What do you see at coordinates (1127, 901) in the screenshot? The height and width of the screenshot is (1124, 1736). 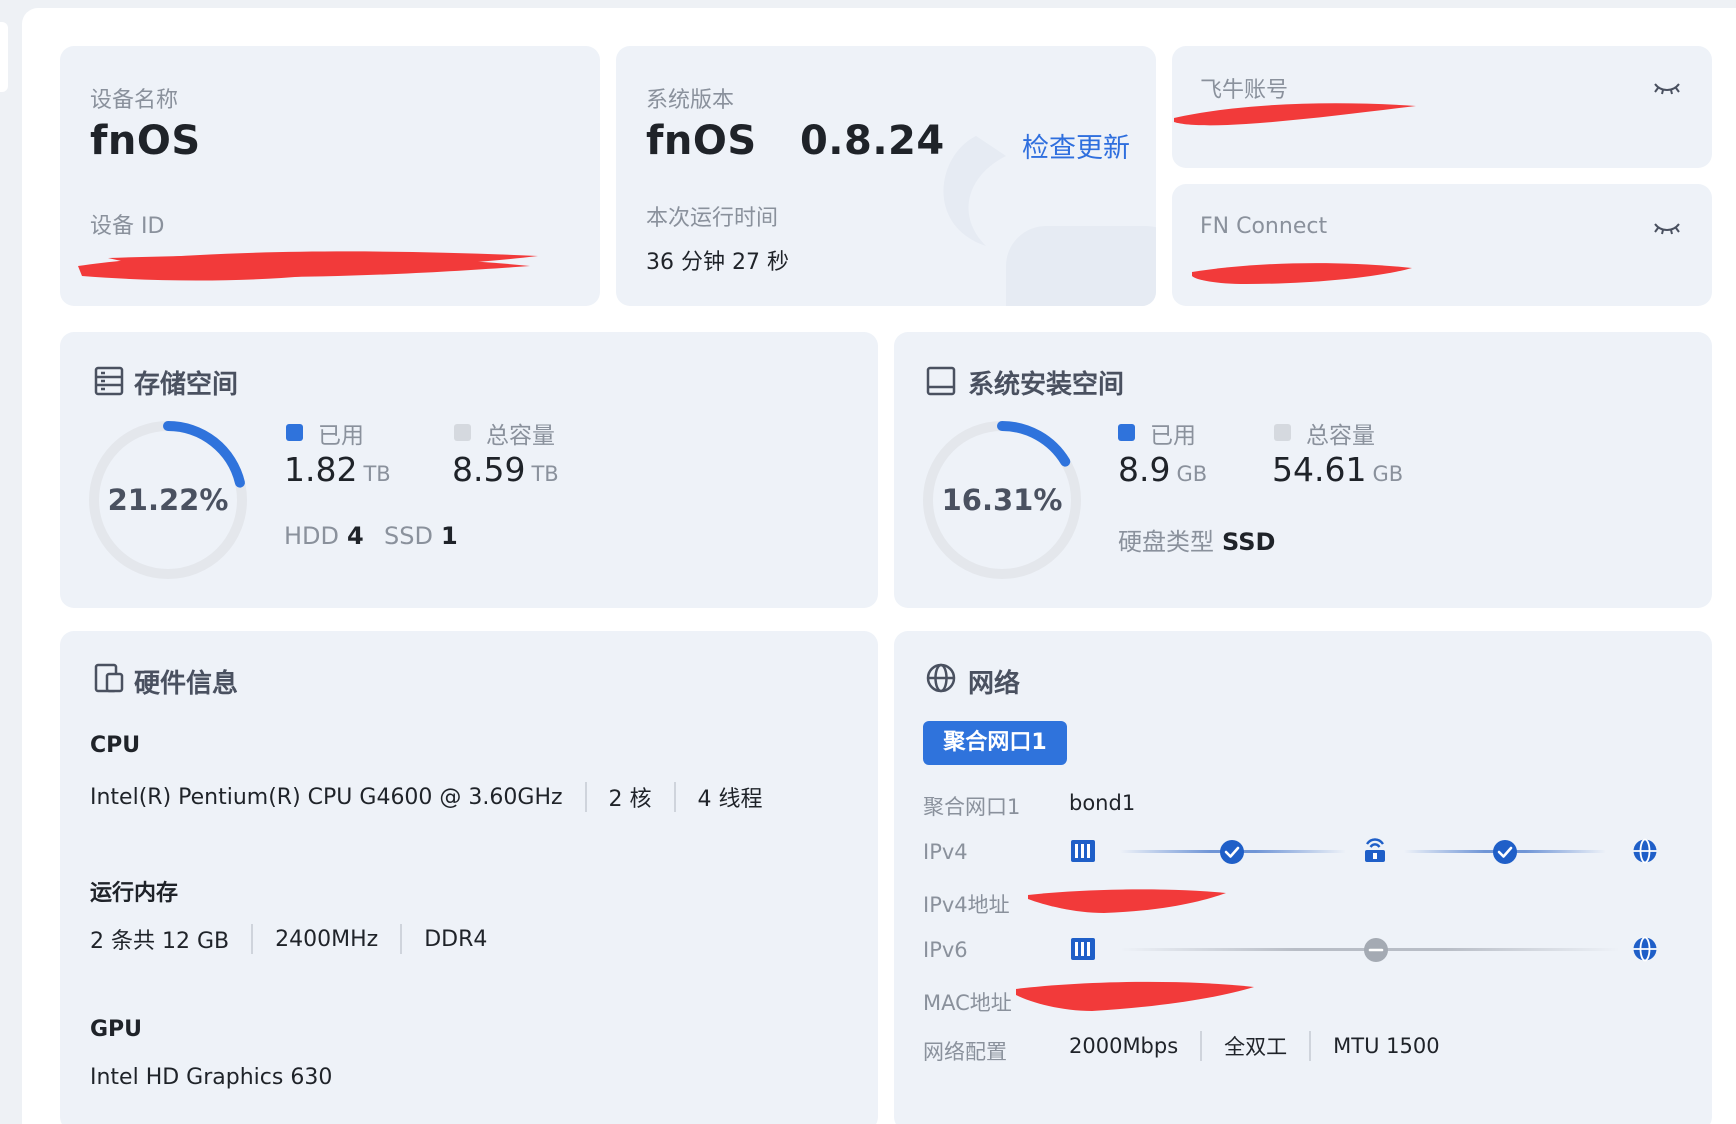 I see `ipv4-address-redaction` at bounding box center [1127, 901].